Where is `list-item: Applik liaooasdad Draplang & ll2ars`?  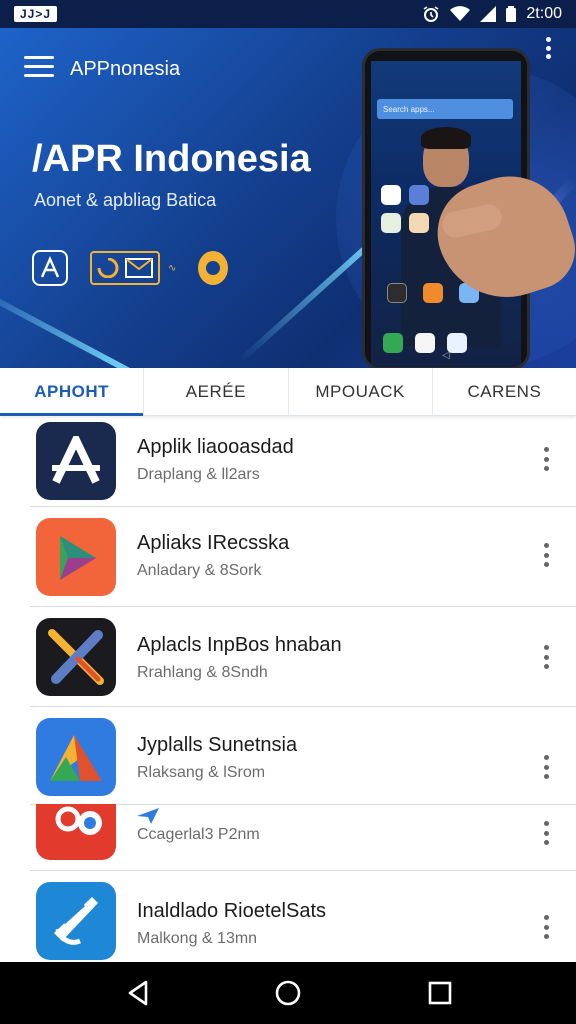
list-item: Applik liaooasdad Draplang & ll2ars is located at coordinates (288, 468).